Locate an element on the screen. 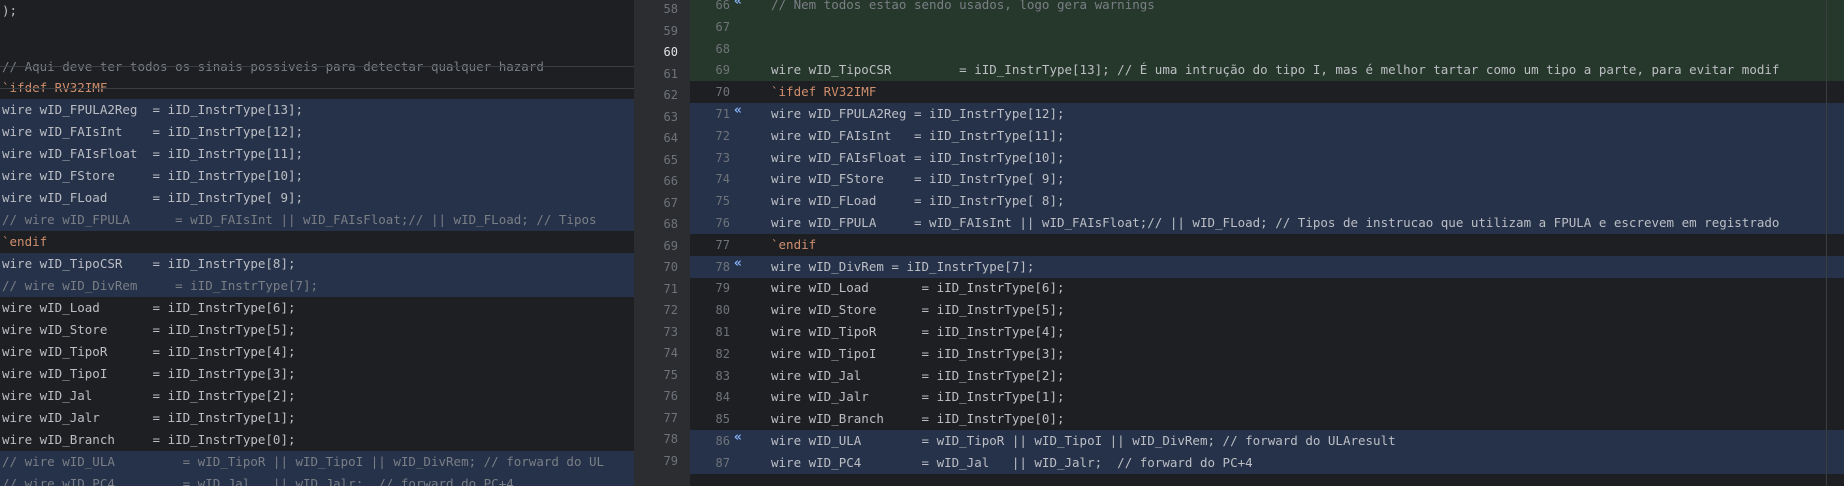 This screenshot has height=486, width=1844. left-code-text: // wire wID_DivRem = iID_InstrType[7]; is located at coordinates (160, 285).